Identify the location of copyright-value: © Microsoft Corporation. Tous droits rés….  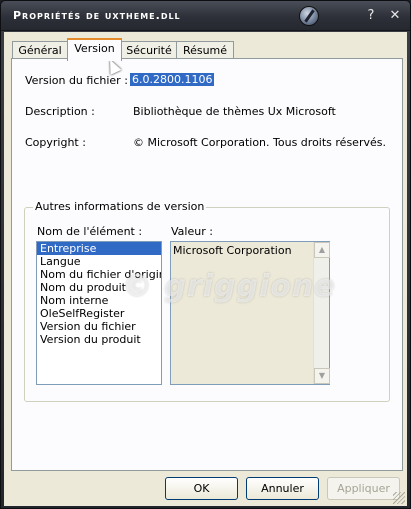
(259, 142).